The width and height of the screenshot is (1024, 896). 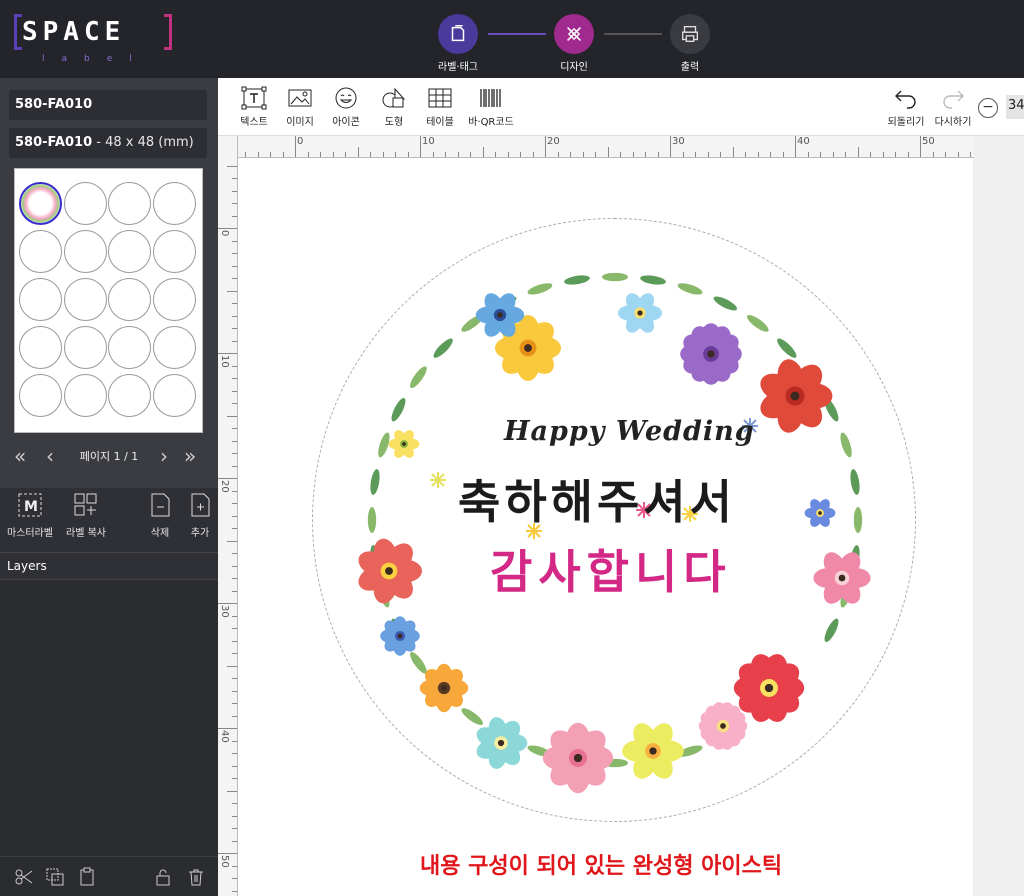 What do you see at coordinates (438, 480) in the screenshot?
I see `sparkle` at bounding box center [438, 480].